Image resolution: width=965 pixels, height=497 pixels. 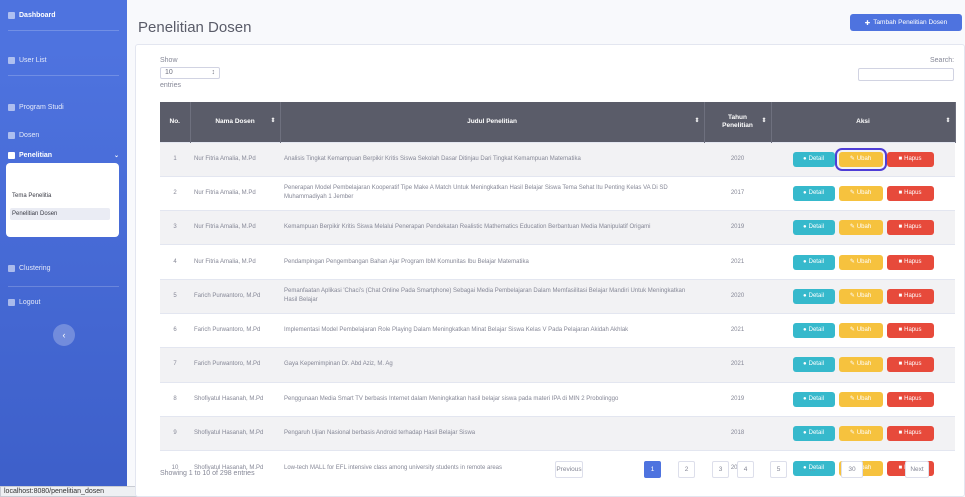 What do you see at coordinates (737, 193) in the screenshot?
I see `cell-tahun: 2017` at bounding box center [737, 193].